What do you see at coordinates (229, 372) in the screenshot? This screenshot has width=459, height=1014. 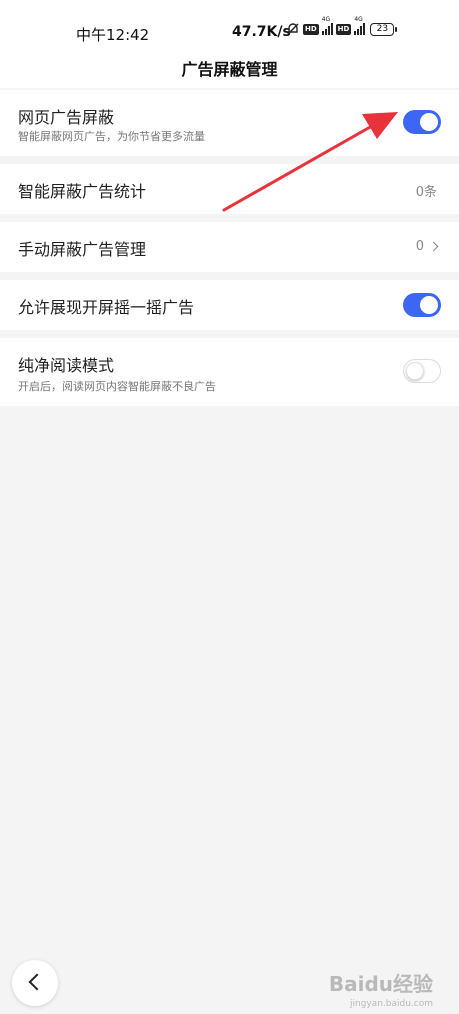 I see `setting-clean-read: 纯净阅读模式 开启后，阅读网页内容智能屏蔽不良广告` at bounding box center [229, 372].